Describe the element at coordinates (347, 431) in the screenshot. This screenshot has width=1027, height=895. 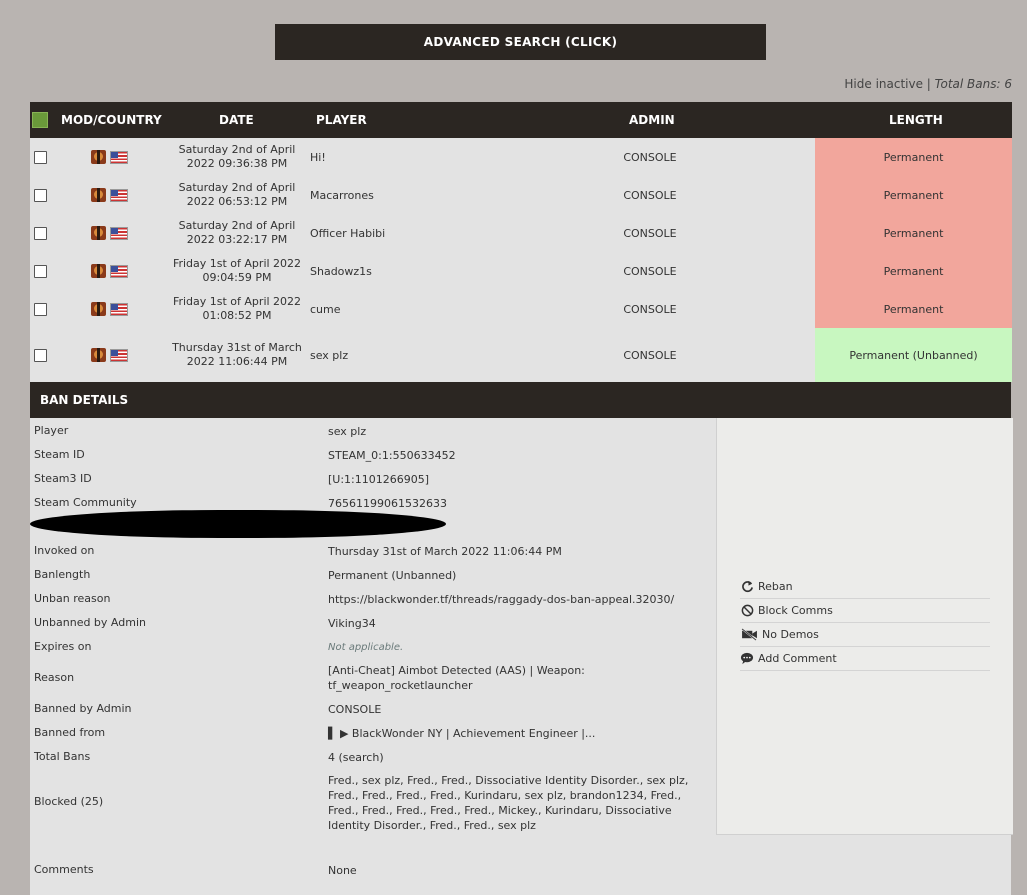
I see `detail-player: sex plz` at that location.